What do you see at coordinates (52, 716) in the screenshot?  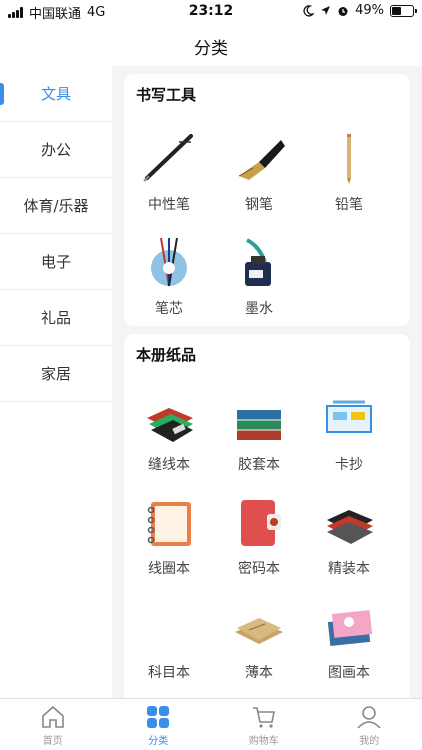 I see `home-icon` at bounding box center [52, 716].